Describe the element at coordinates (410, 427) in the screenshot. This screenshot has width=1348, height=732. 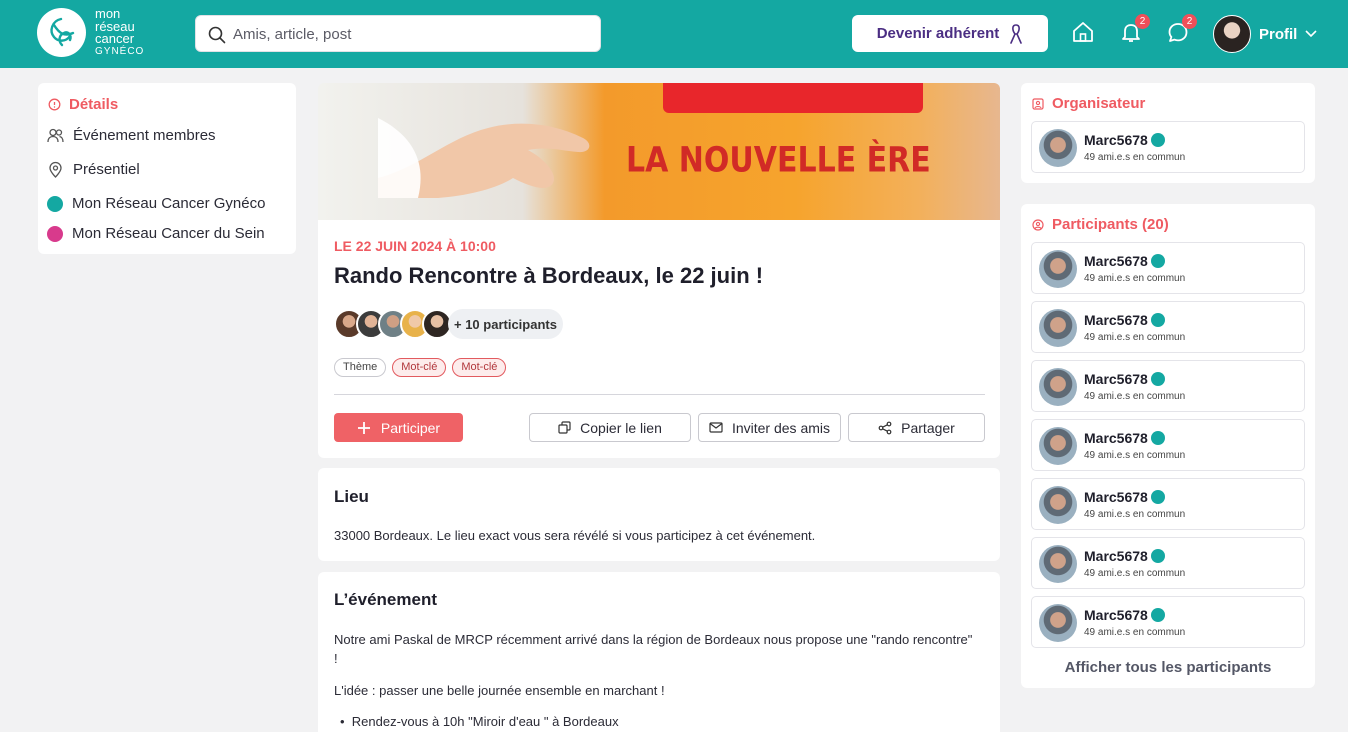
I see `participate-label: Participer` at that location.